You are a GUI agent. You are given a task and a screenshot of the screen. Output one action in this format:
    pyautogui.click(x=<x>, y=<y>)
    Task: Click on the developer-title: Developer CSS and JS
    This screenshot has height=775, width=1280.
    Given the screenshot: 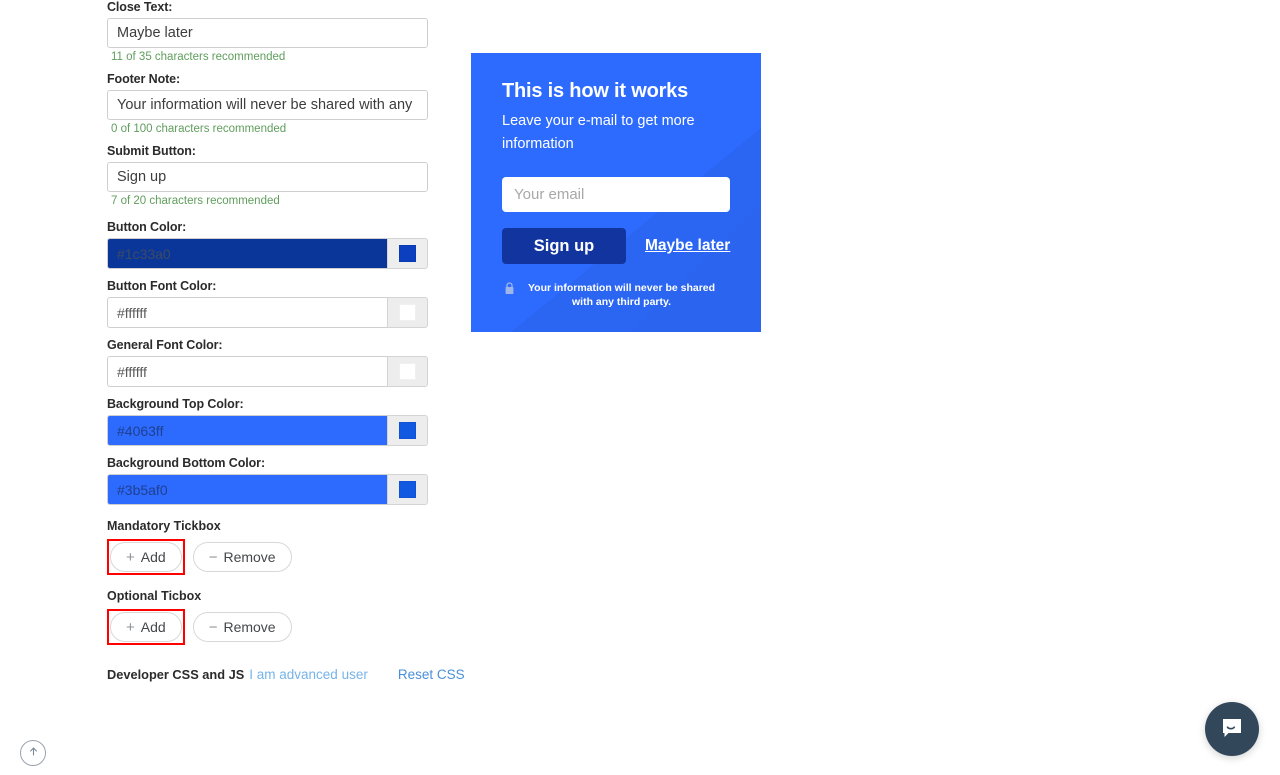 What is the action you would take?
    pyautogui.click(x=176, y=674)
    